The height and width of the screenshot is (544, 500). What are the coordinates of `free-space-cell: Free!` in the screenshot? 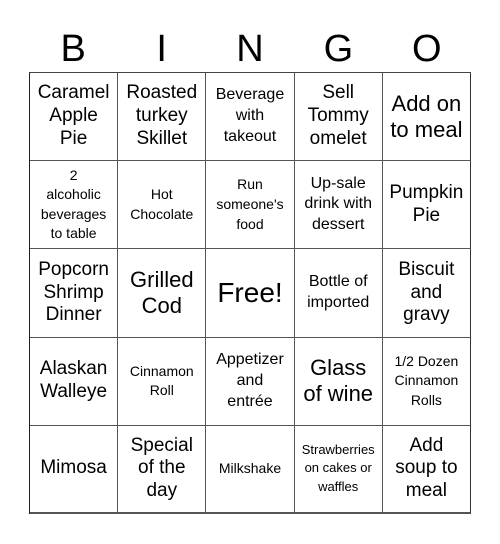 It's located at (250, 293).